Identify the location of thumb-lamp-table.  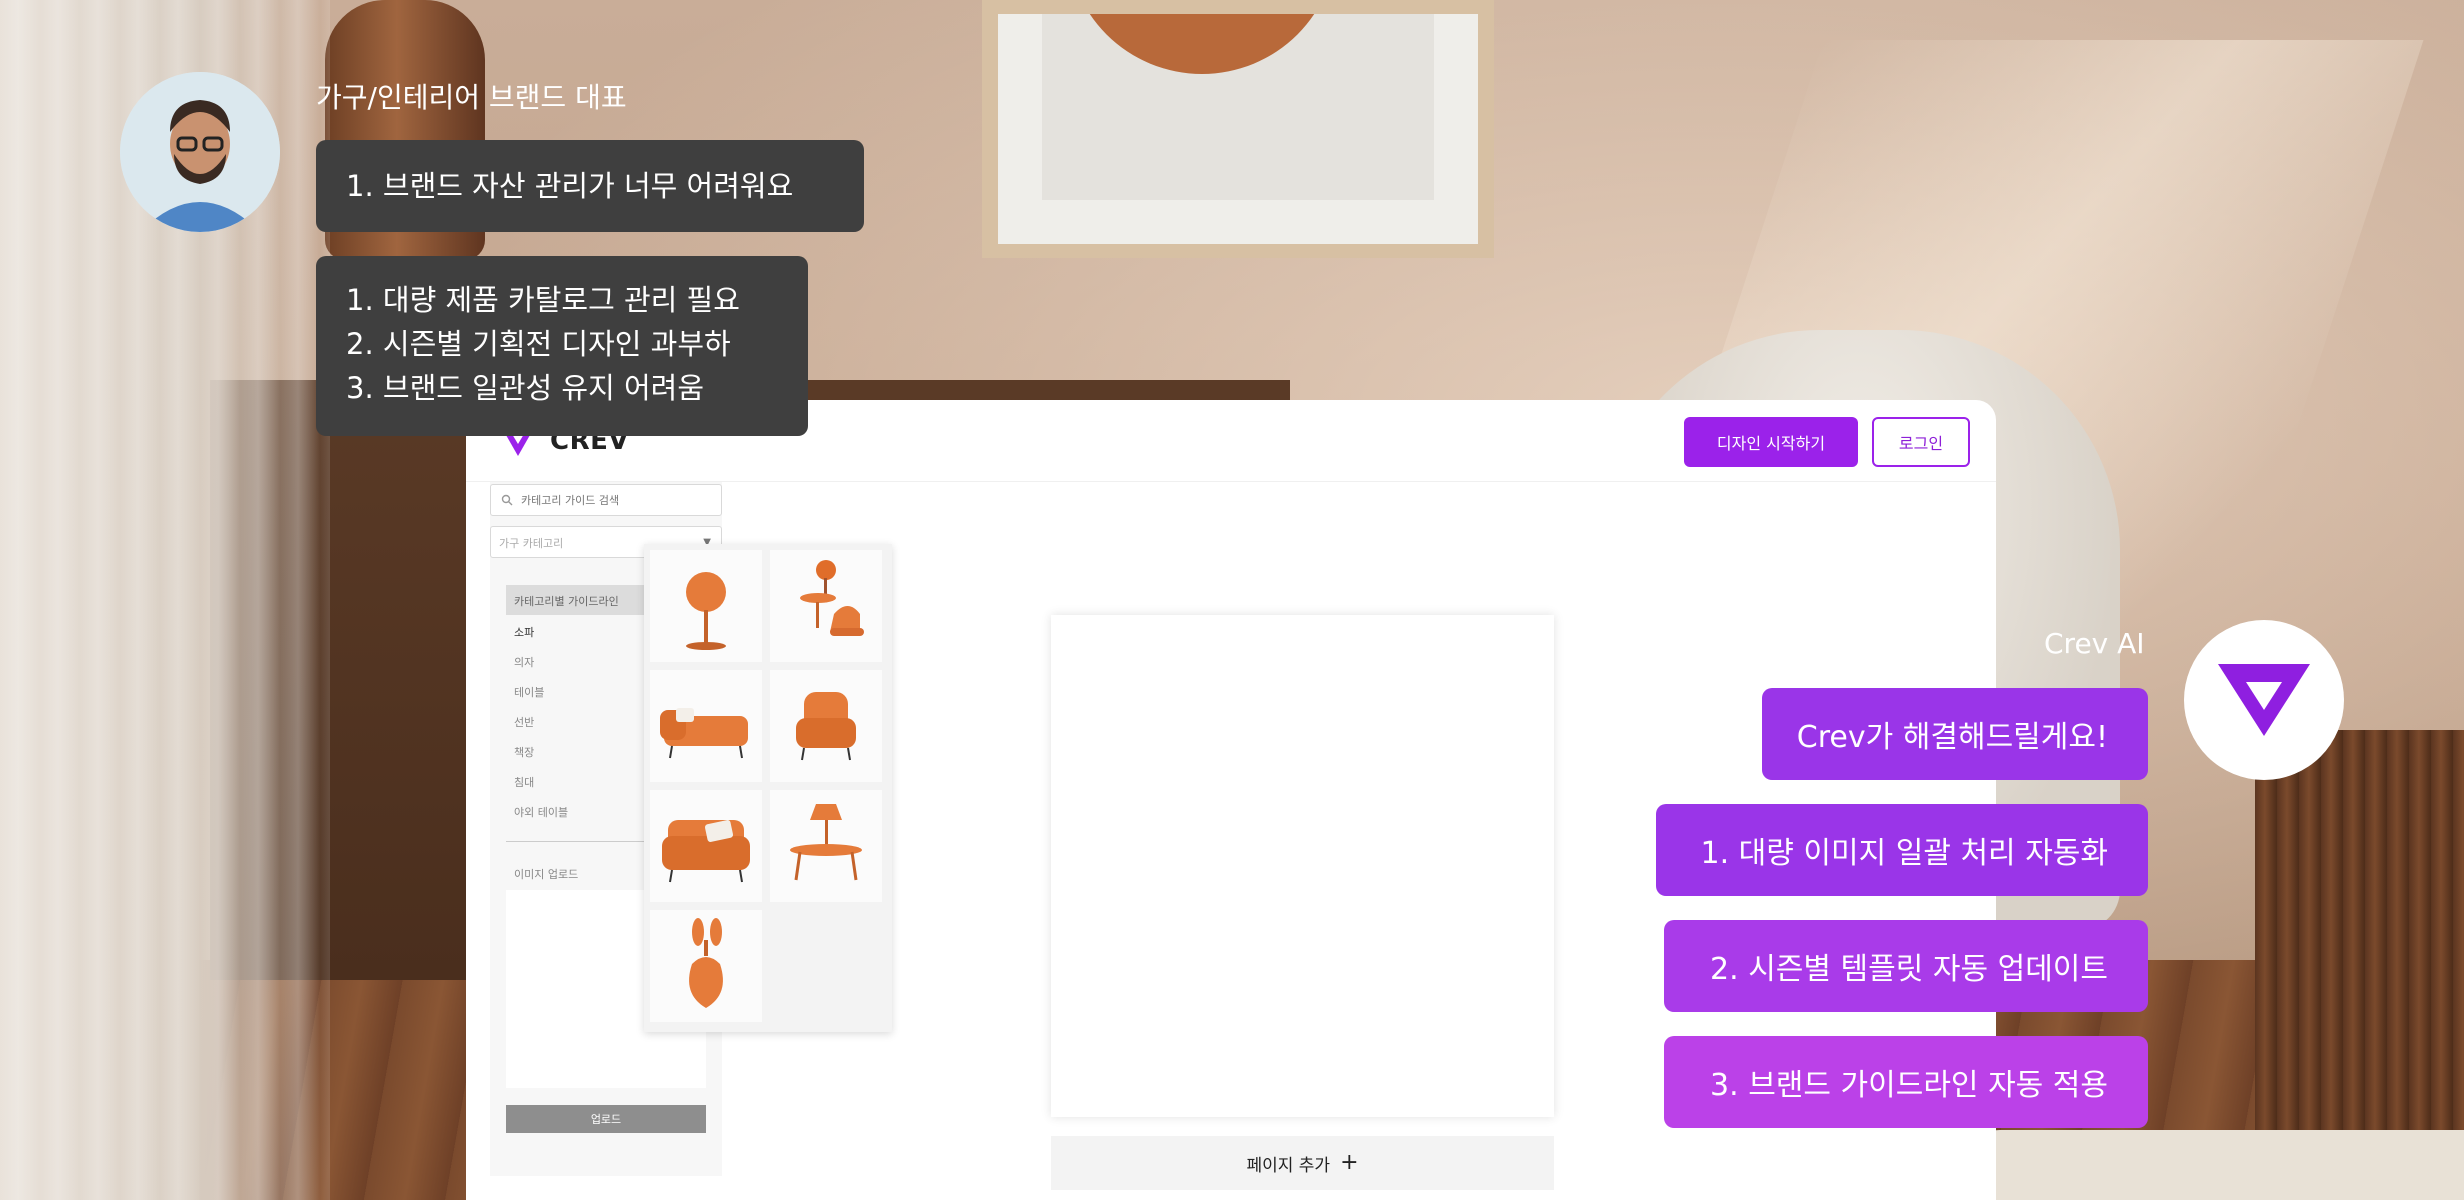
(826, 846).